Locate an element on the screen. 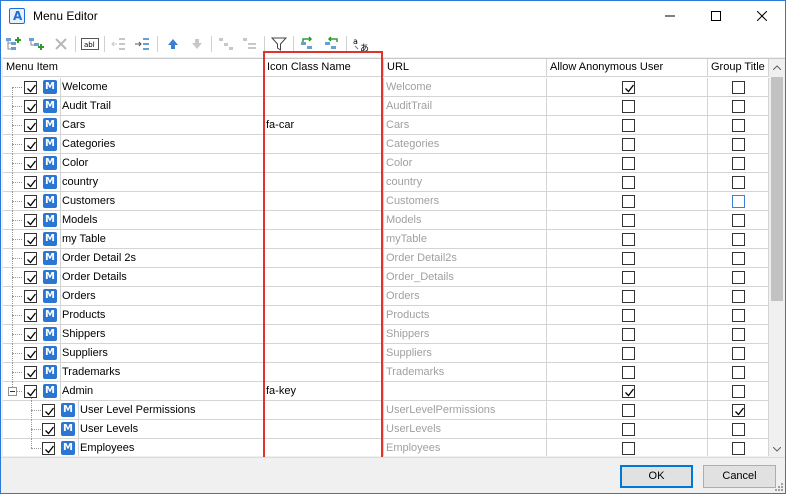 The height and width of the screenshot is (494, 786). menu-item-name: Suppliers is located at coordinates (162, 353).